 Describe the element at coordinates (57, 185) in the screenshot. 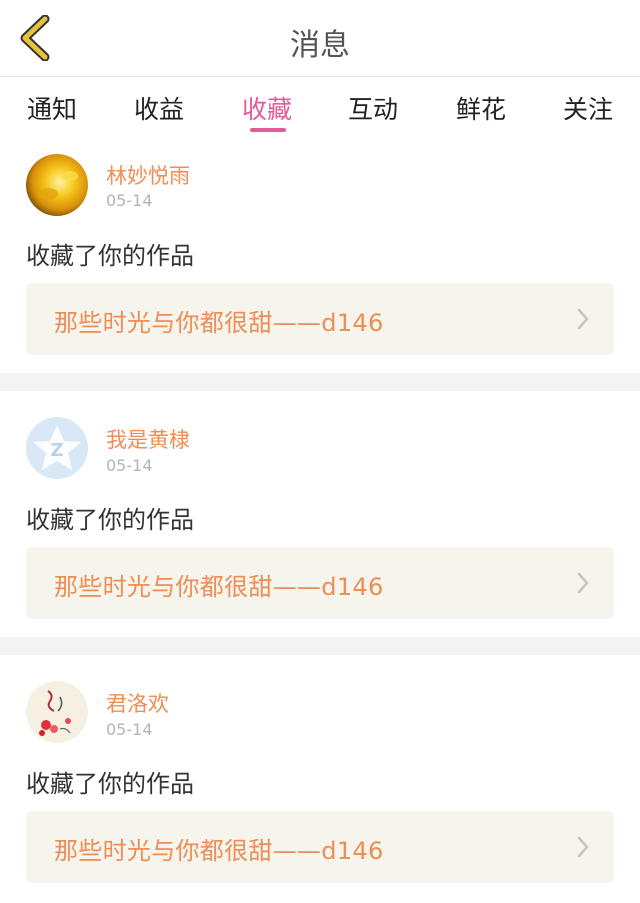

I see `sunflower-avatar` at that location.